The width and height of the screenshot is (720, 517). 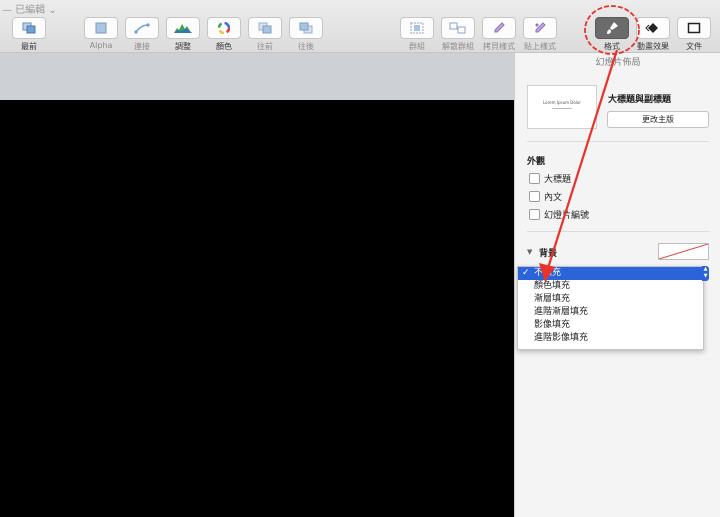 I want to click on canvas-background, so click(x=257, y=76).